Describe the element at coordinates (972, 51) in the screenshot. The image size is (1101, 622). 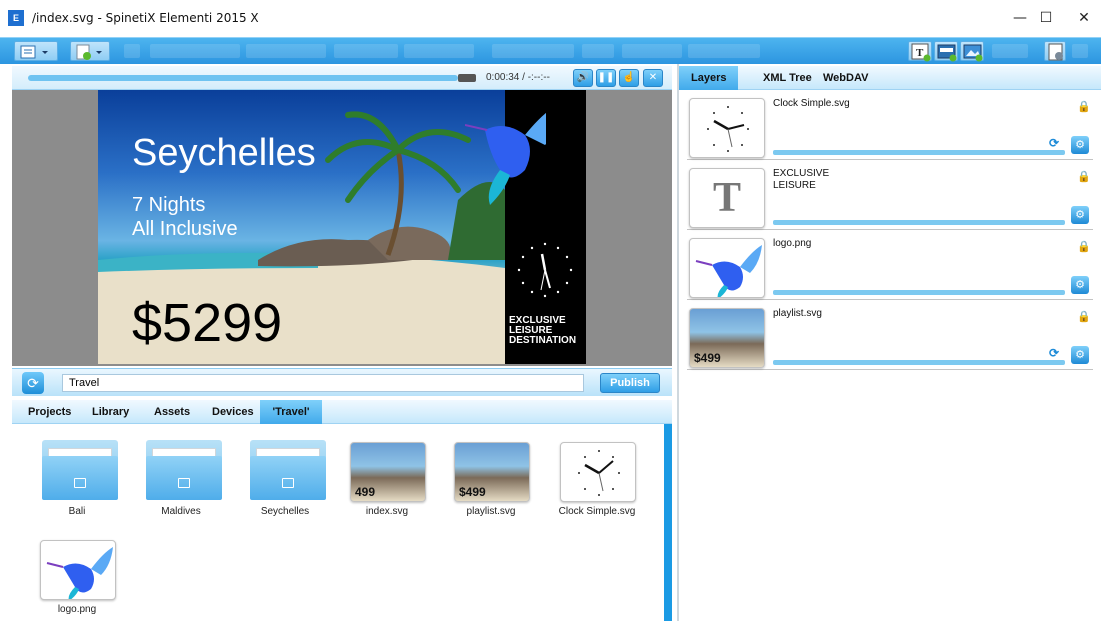
I see `insert-image-layer-button` at that location.